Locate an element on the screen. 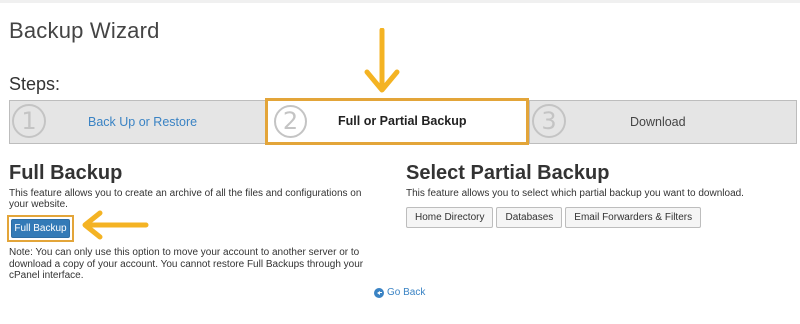  step-download: 3 Download is located at coordinates (664, 122).